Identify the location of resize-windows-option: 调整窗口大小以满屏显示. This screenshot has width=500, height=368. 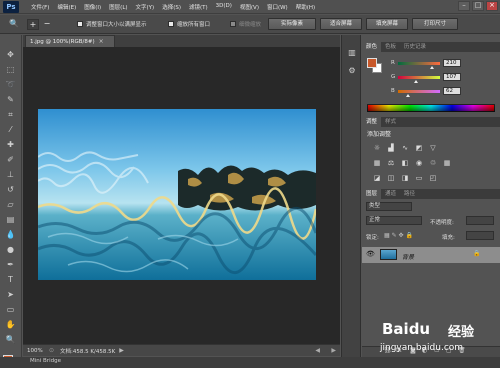
(112, 24).